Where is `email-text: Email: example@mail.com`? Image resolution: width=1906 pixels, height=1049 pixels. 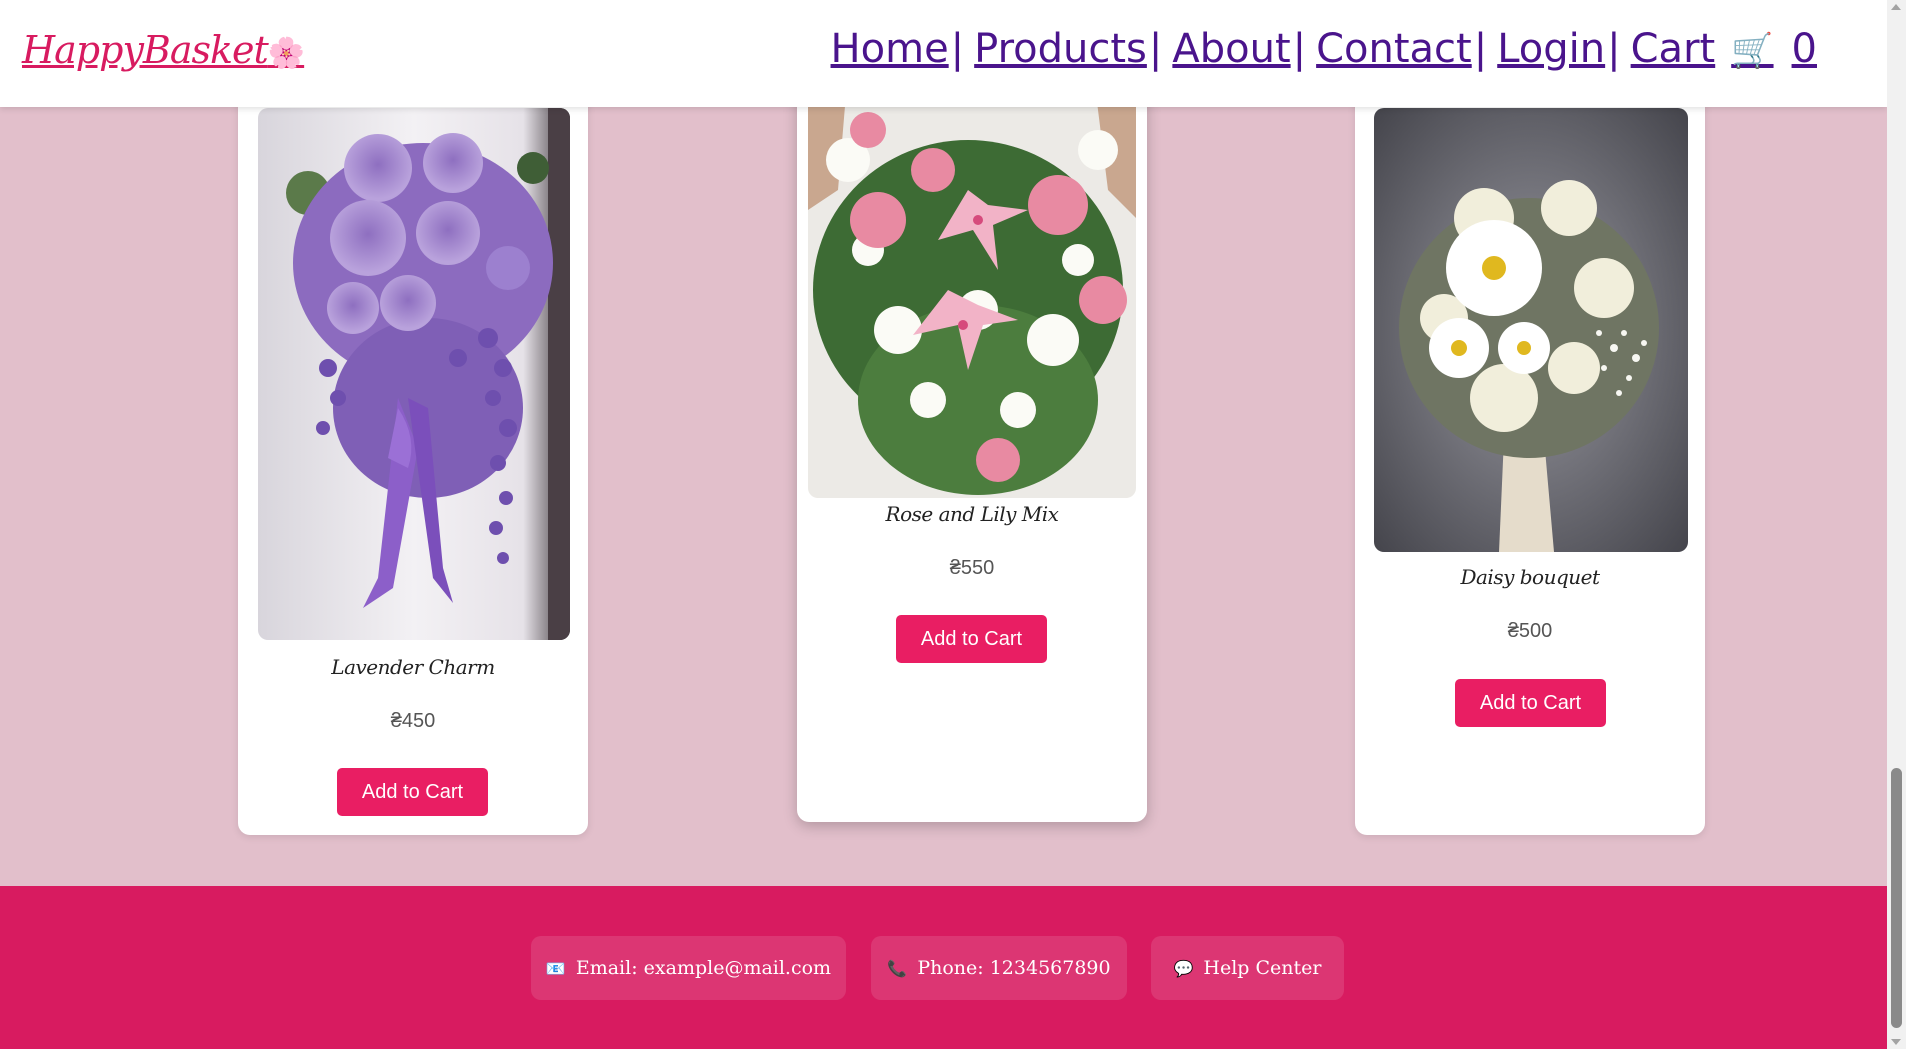
email-text: Email: example@mail.com is located at coordinates (703, 968).